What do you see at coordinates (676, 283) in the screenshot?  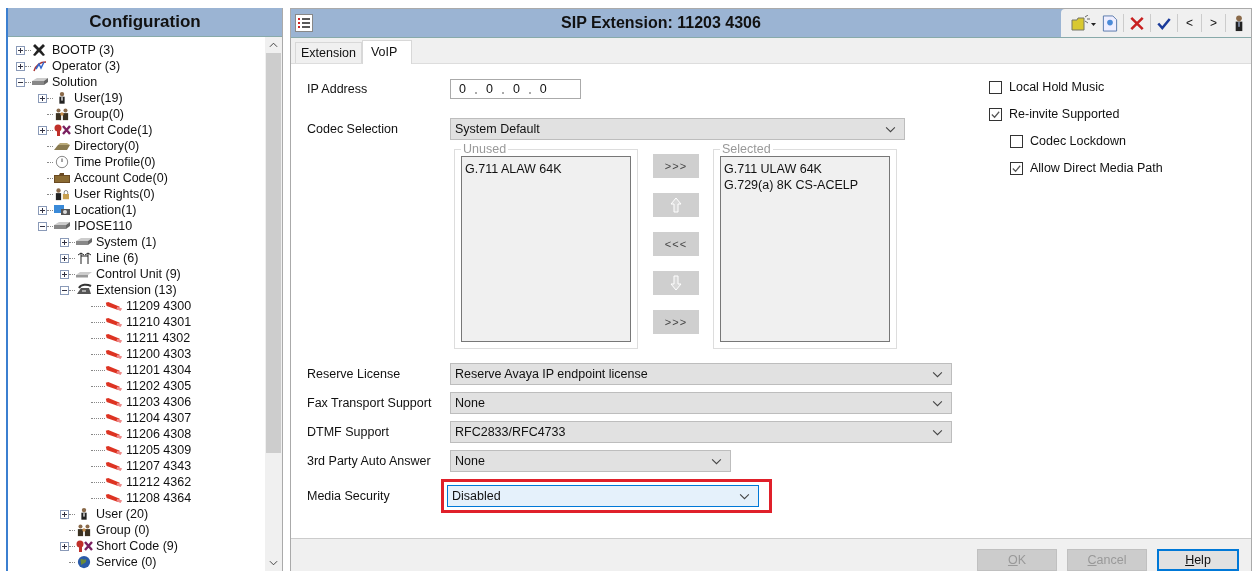 I see `arrow-down-icon` at bounding box center [676, 283].